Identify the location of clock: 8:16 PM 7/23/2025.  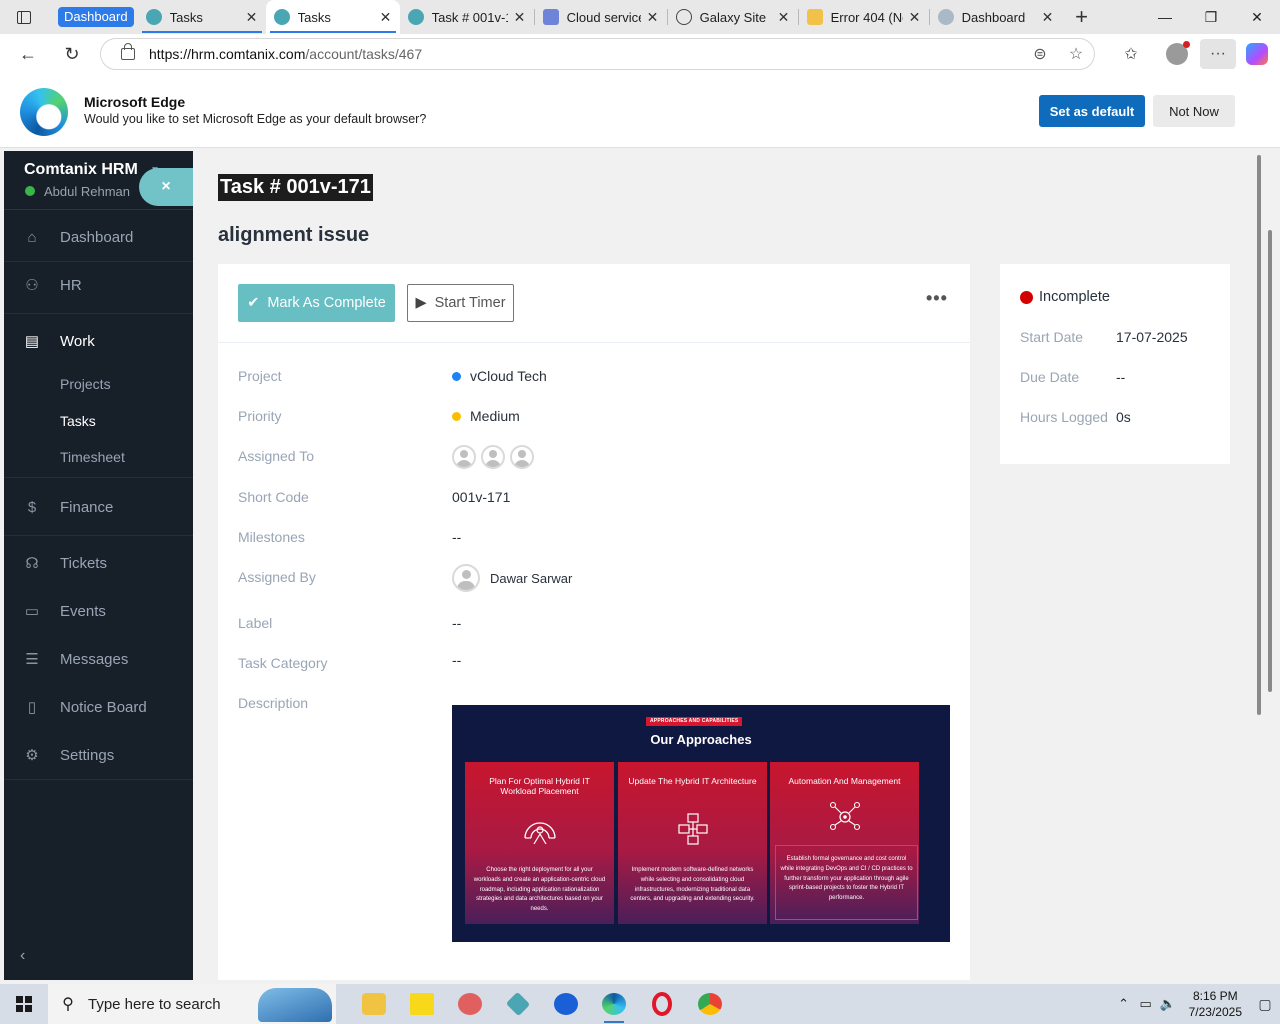
(1215, 1004).